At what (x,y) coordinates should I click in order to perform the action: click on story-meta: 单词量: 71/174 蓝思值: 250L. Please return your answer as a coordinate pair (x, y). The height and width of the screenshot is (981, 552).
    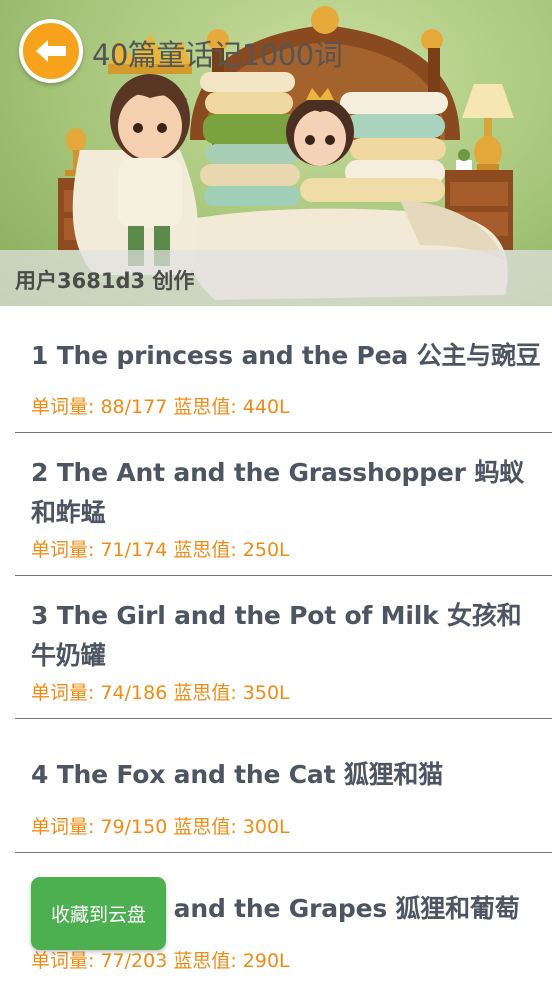
    Looking at the image, I should click on (160, 550).